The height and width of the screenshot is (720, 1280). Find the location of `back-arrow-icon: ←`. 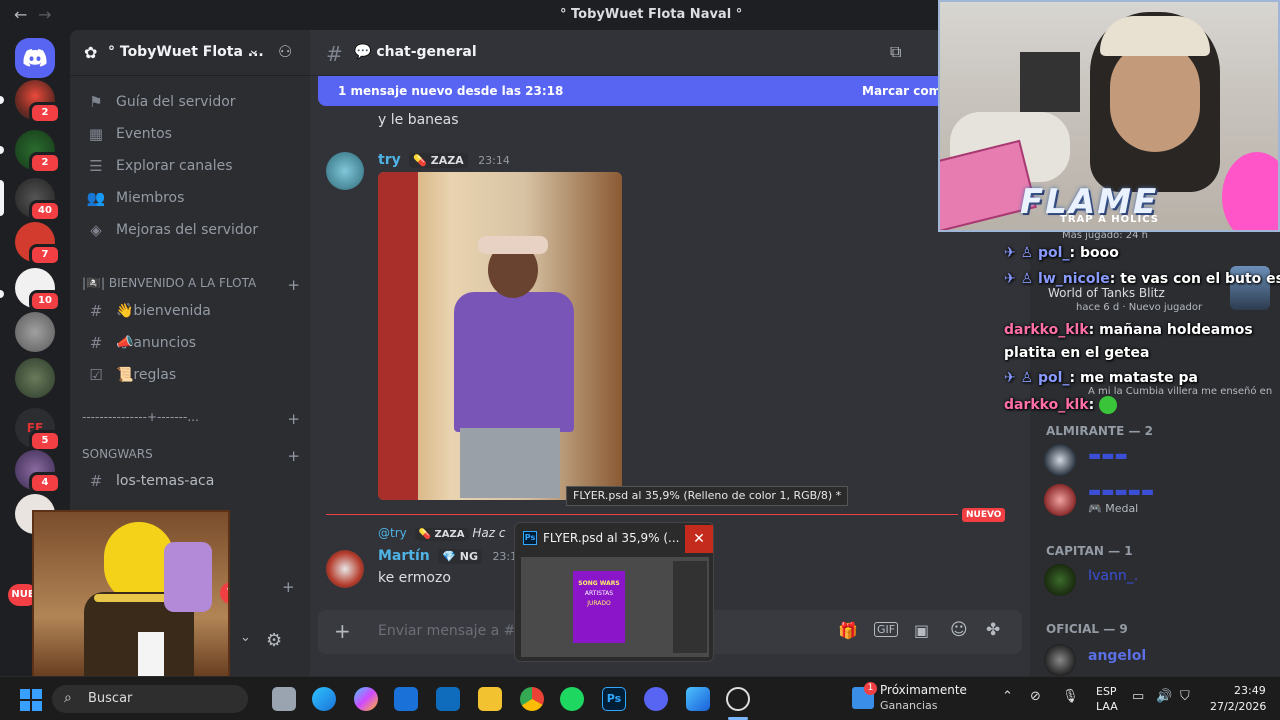

back-arrow-icon: ← is located at coordinates (20, 14).